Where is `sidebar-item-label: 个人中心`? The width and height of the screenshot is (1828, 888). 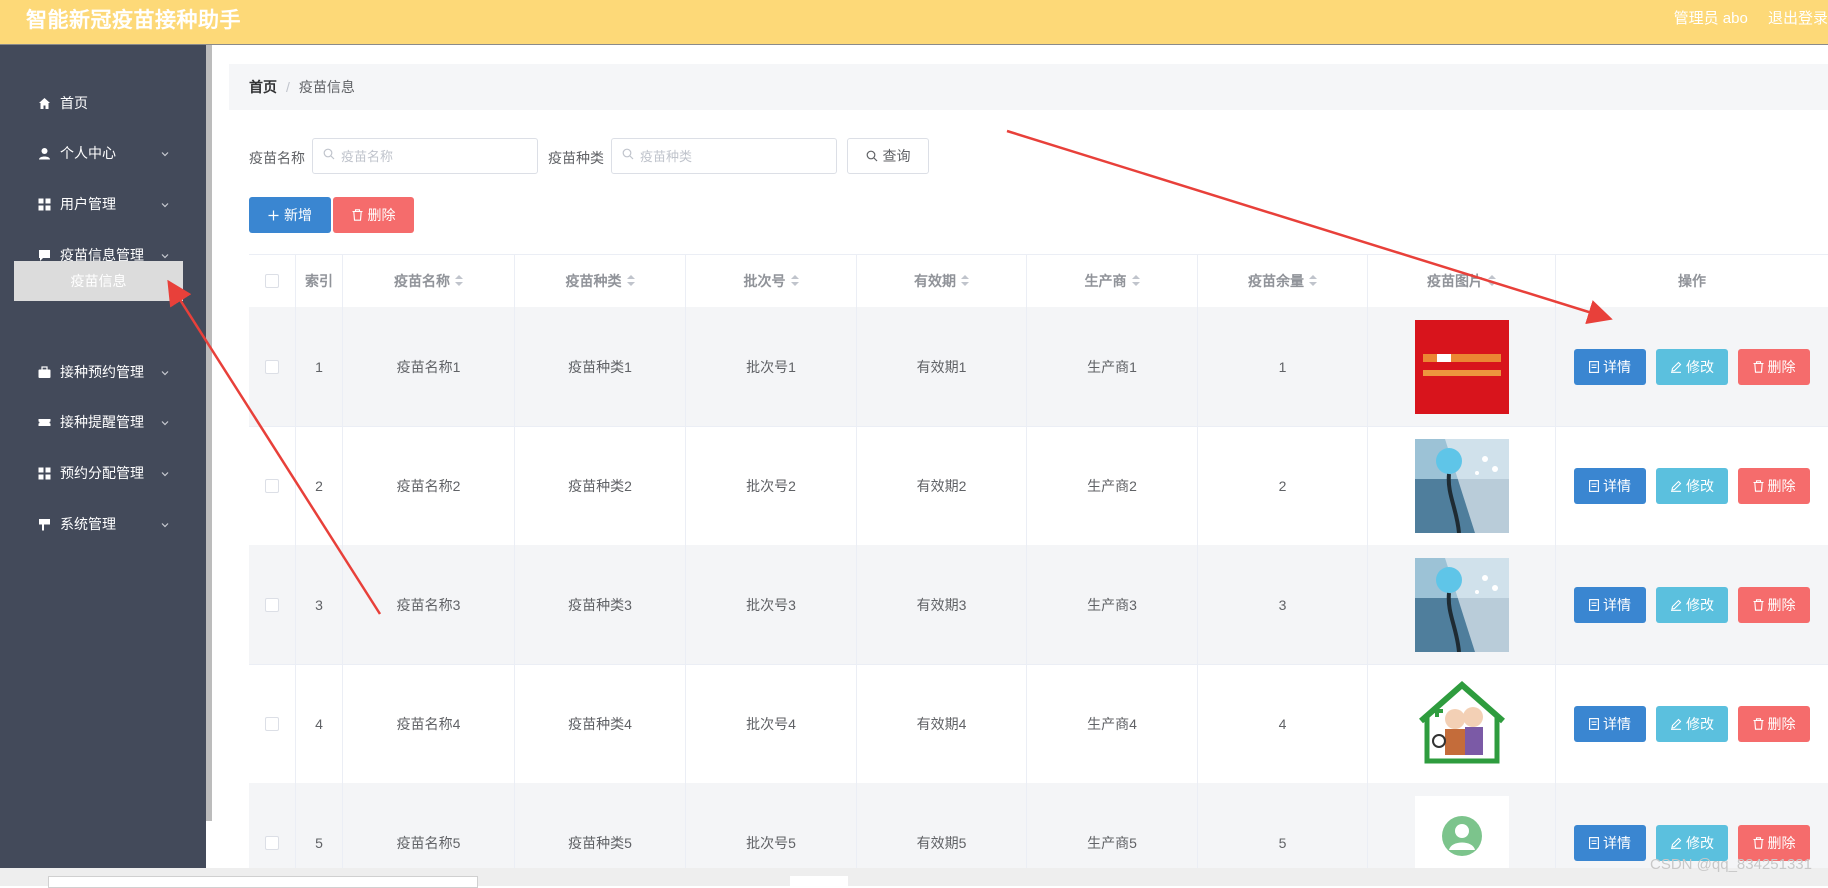
sidebar-item-label: 个人中心 is located at coordinates (88, 153).